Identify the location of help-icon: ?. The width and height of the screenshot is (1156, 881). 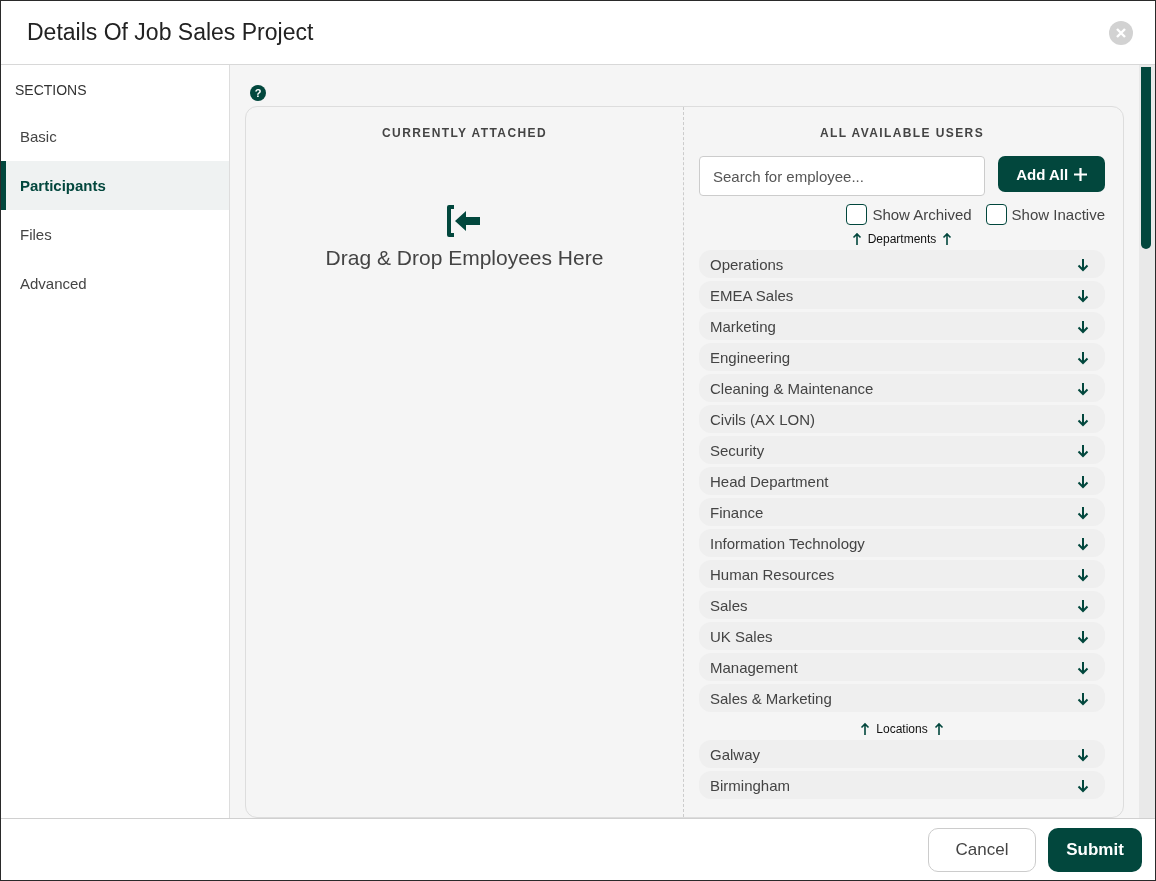
(258, 93).